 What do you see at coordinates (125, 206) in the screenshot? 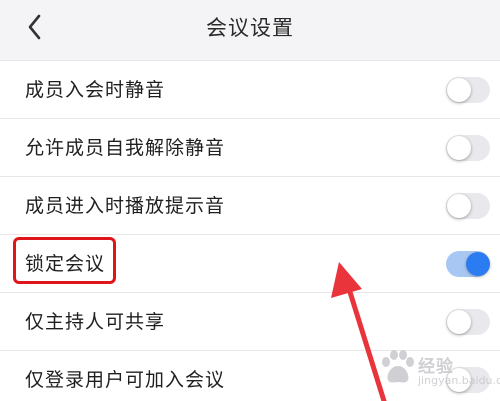
I see `setting-label: 成员进入时播放提示音` at bounding box center [125, 206].